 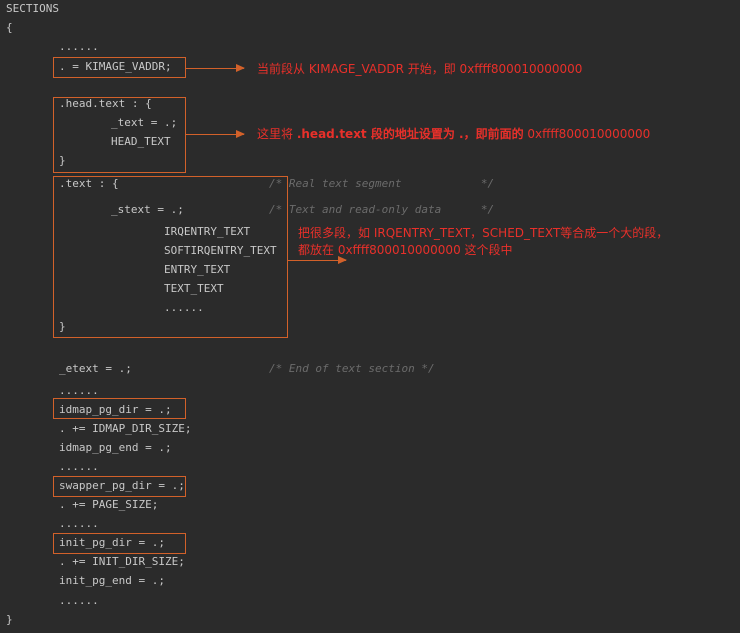 I want to click on entry-text-line: ENTRY_TEXT, so click(x=197, y=269).